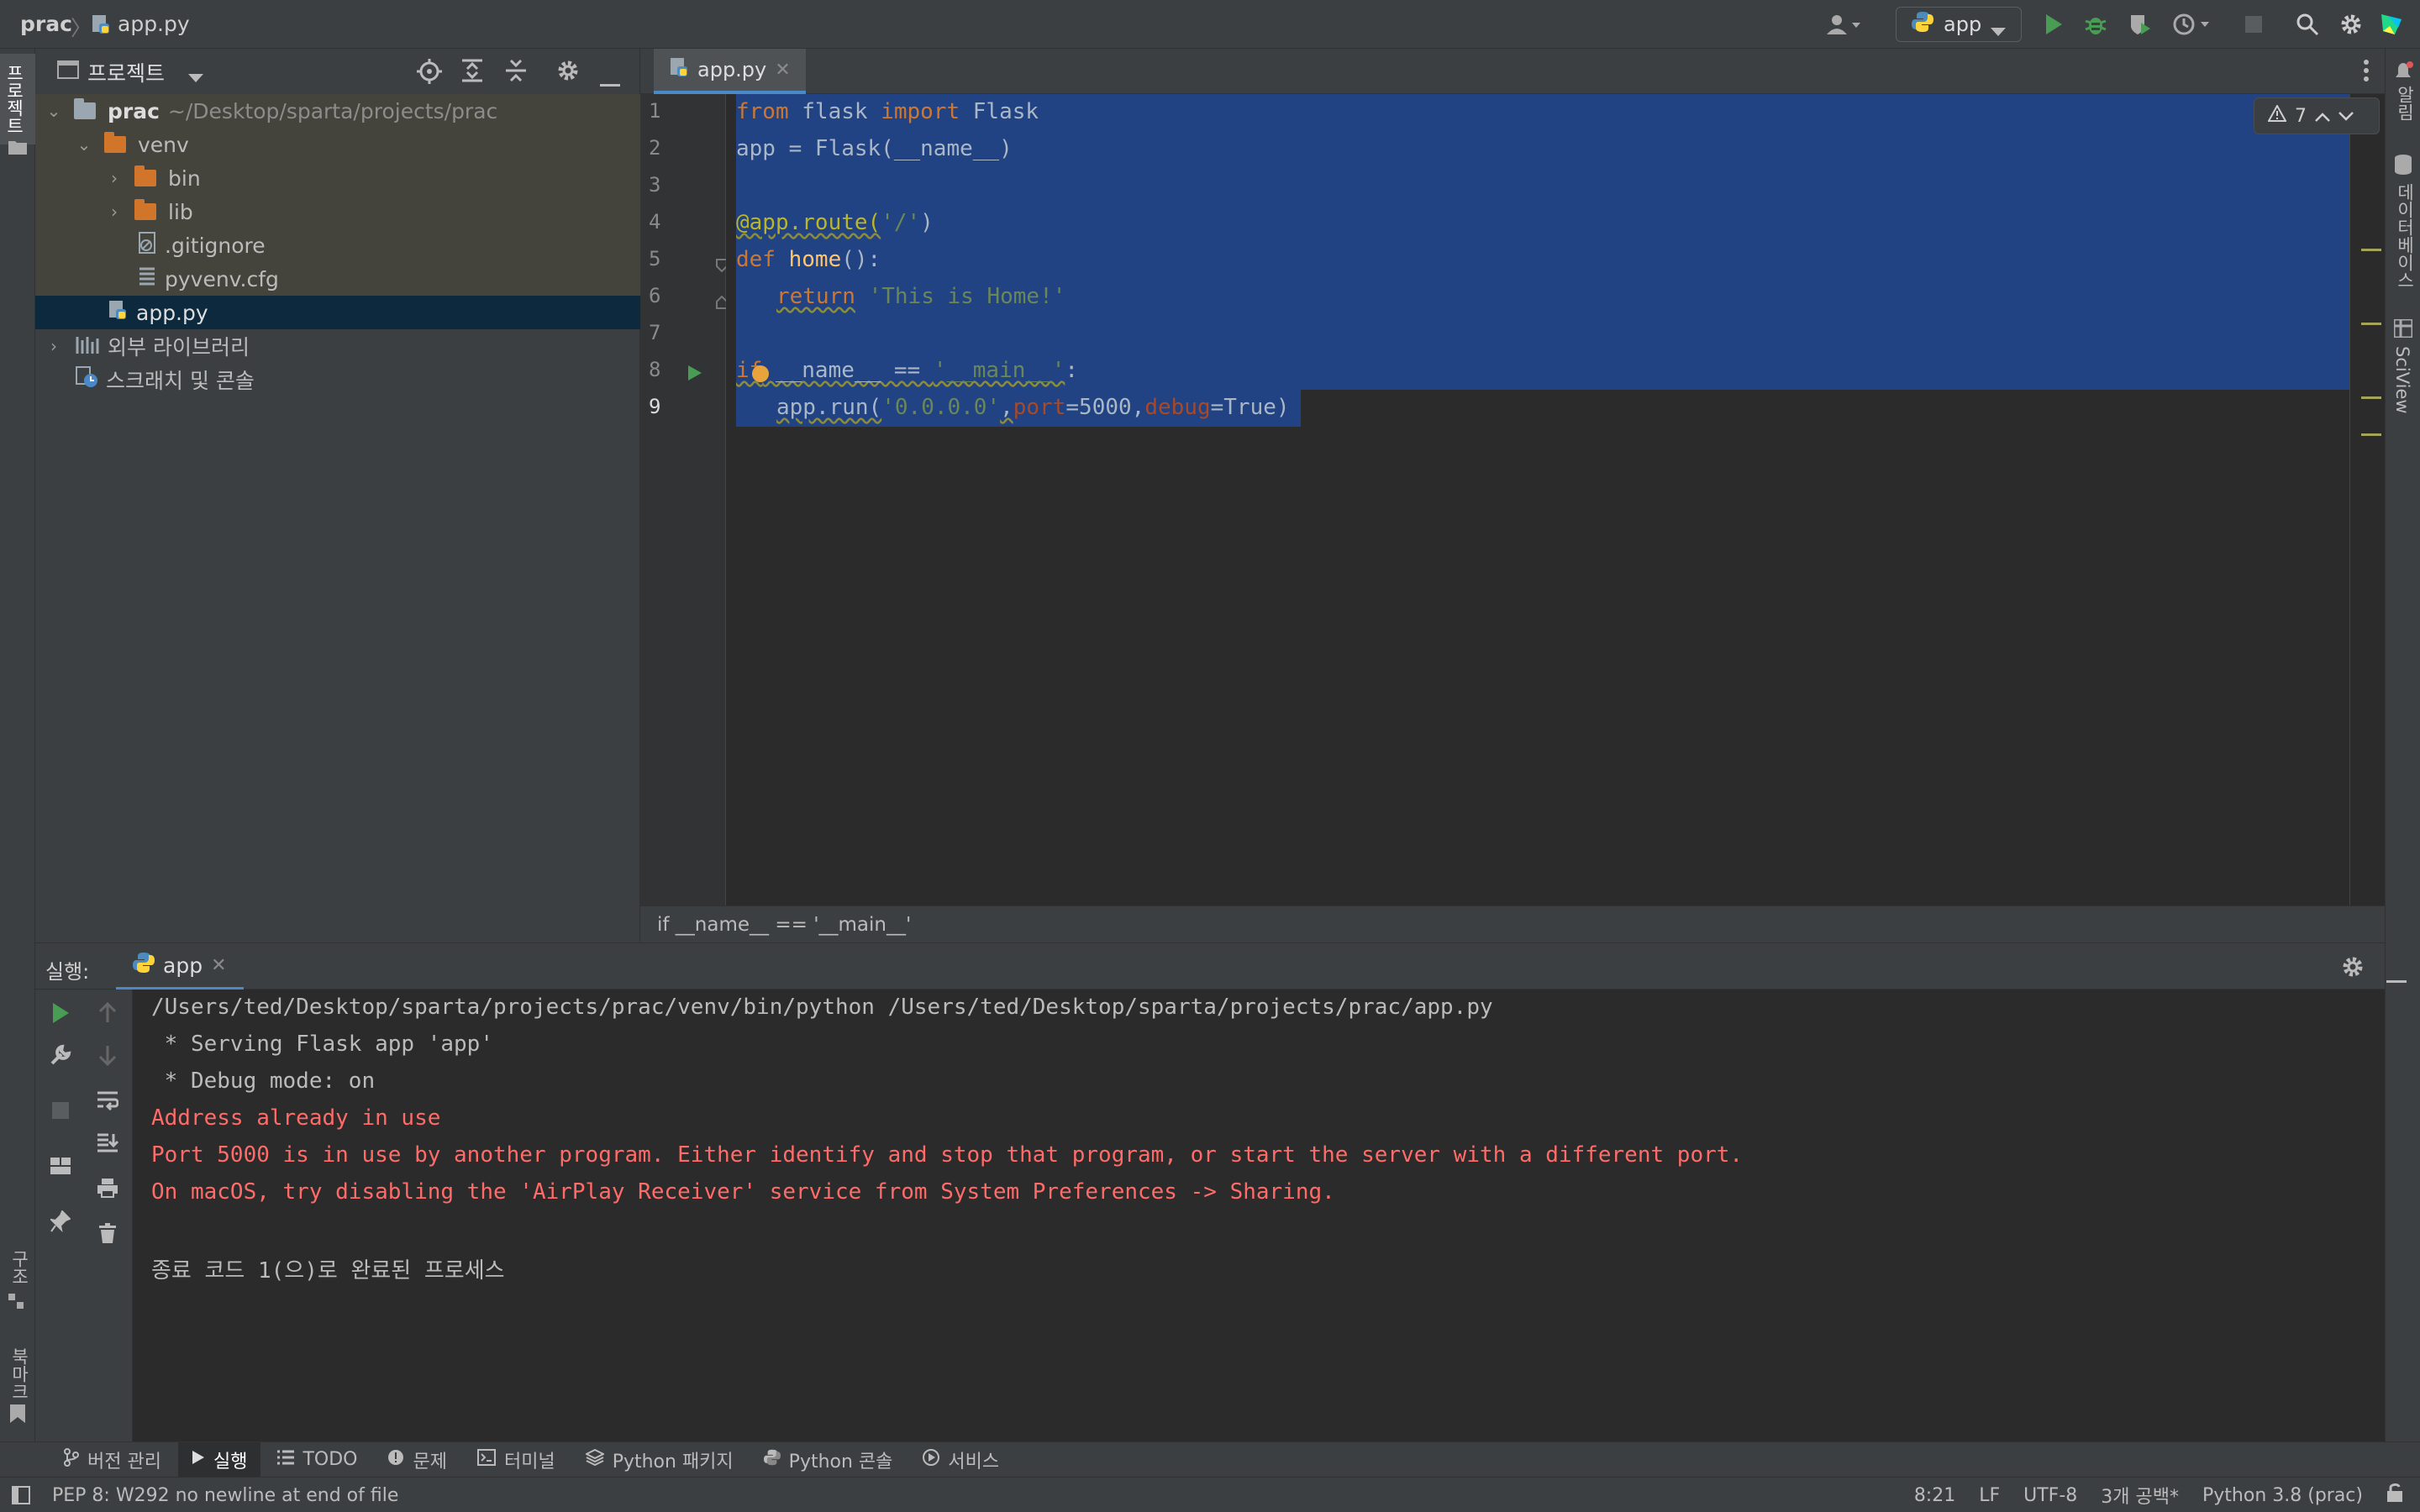  I want to click on user-icon, so click(1844, 24).